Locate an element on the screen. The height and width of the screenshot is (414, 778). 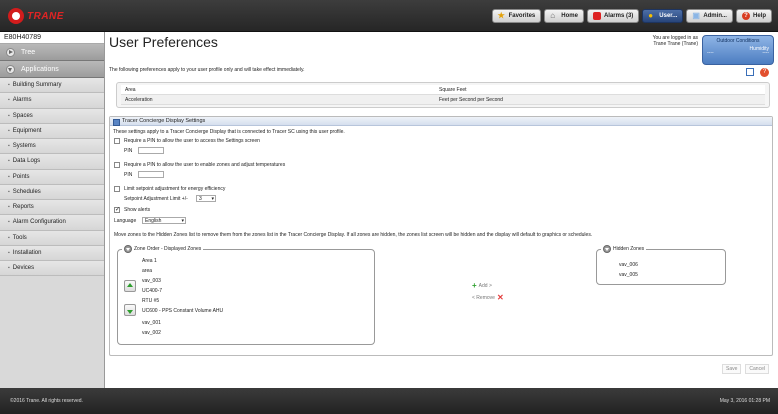
list-item: UC400-7 is located at coordinates (152, 291).